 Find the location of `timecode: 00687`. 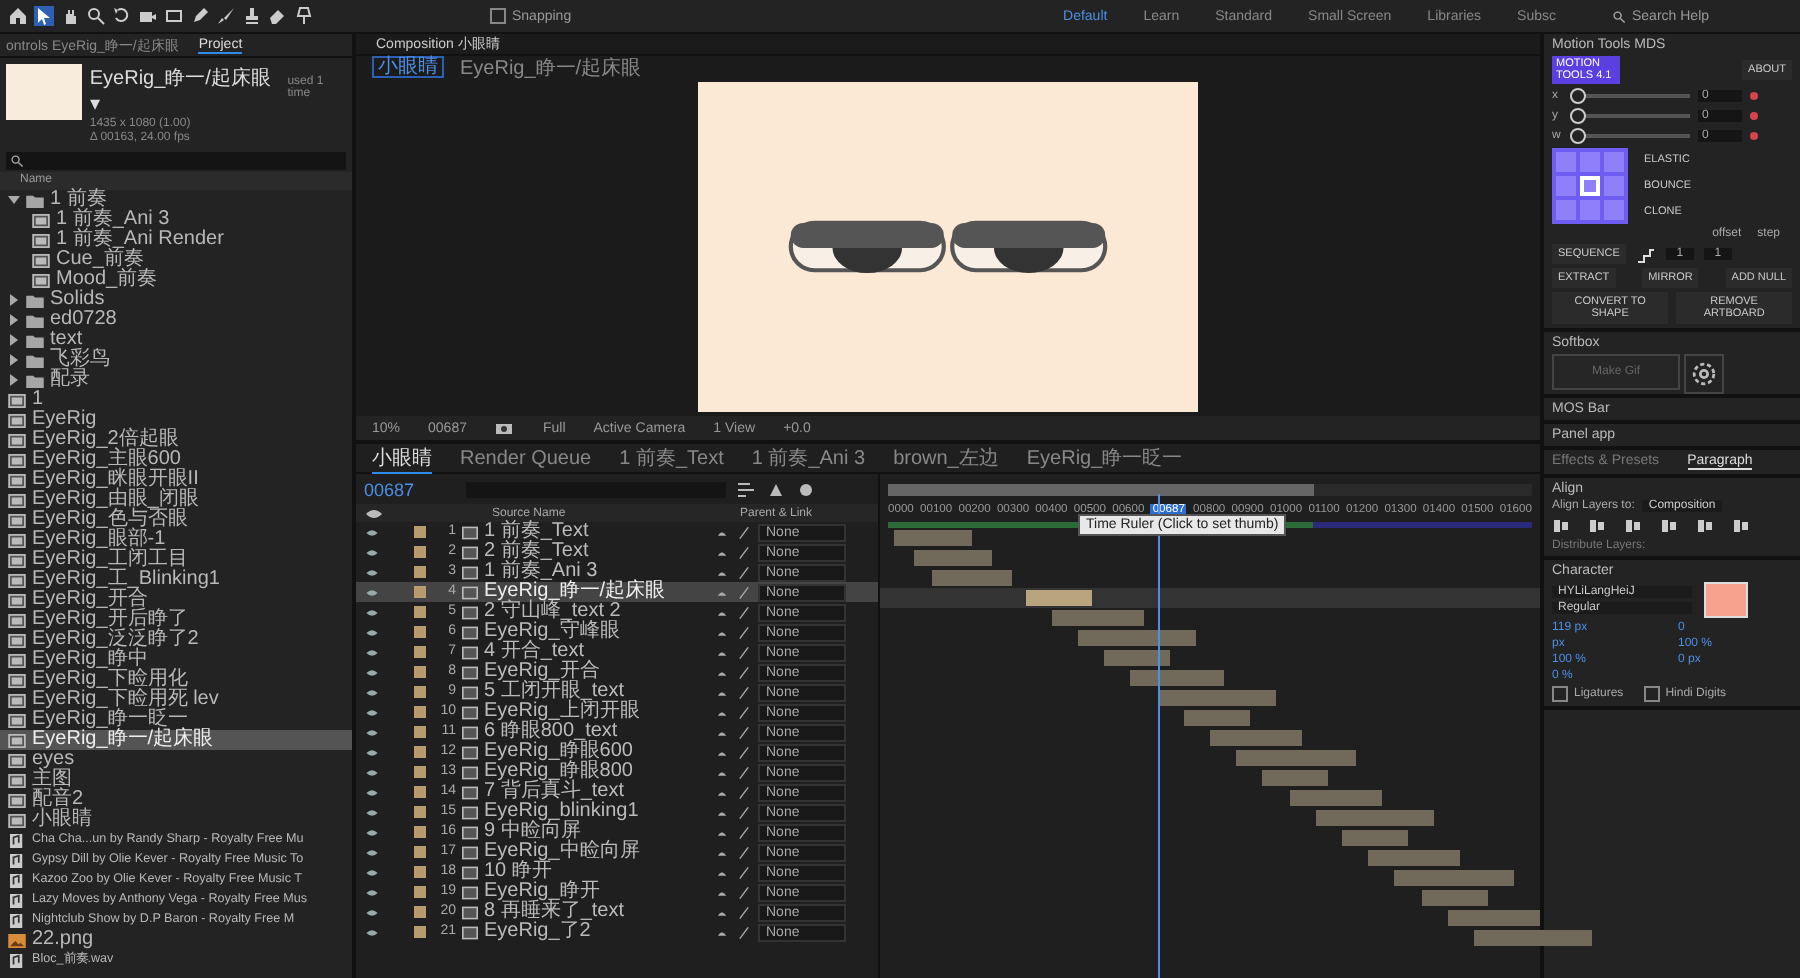

timecode: 00687 is located at coordinates (410, 489).